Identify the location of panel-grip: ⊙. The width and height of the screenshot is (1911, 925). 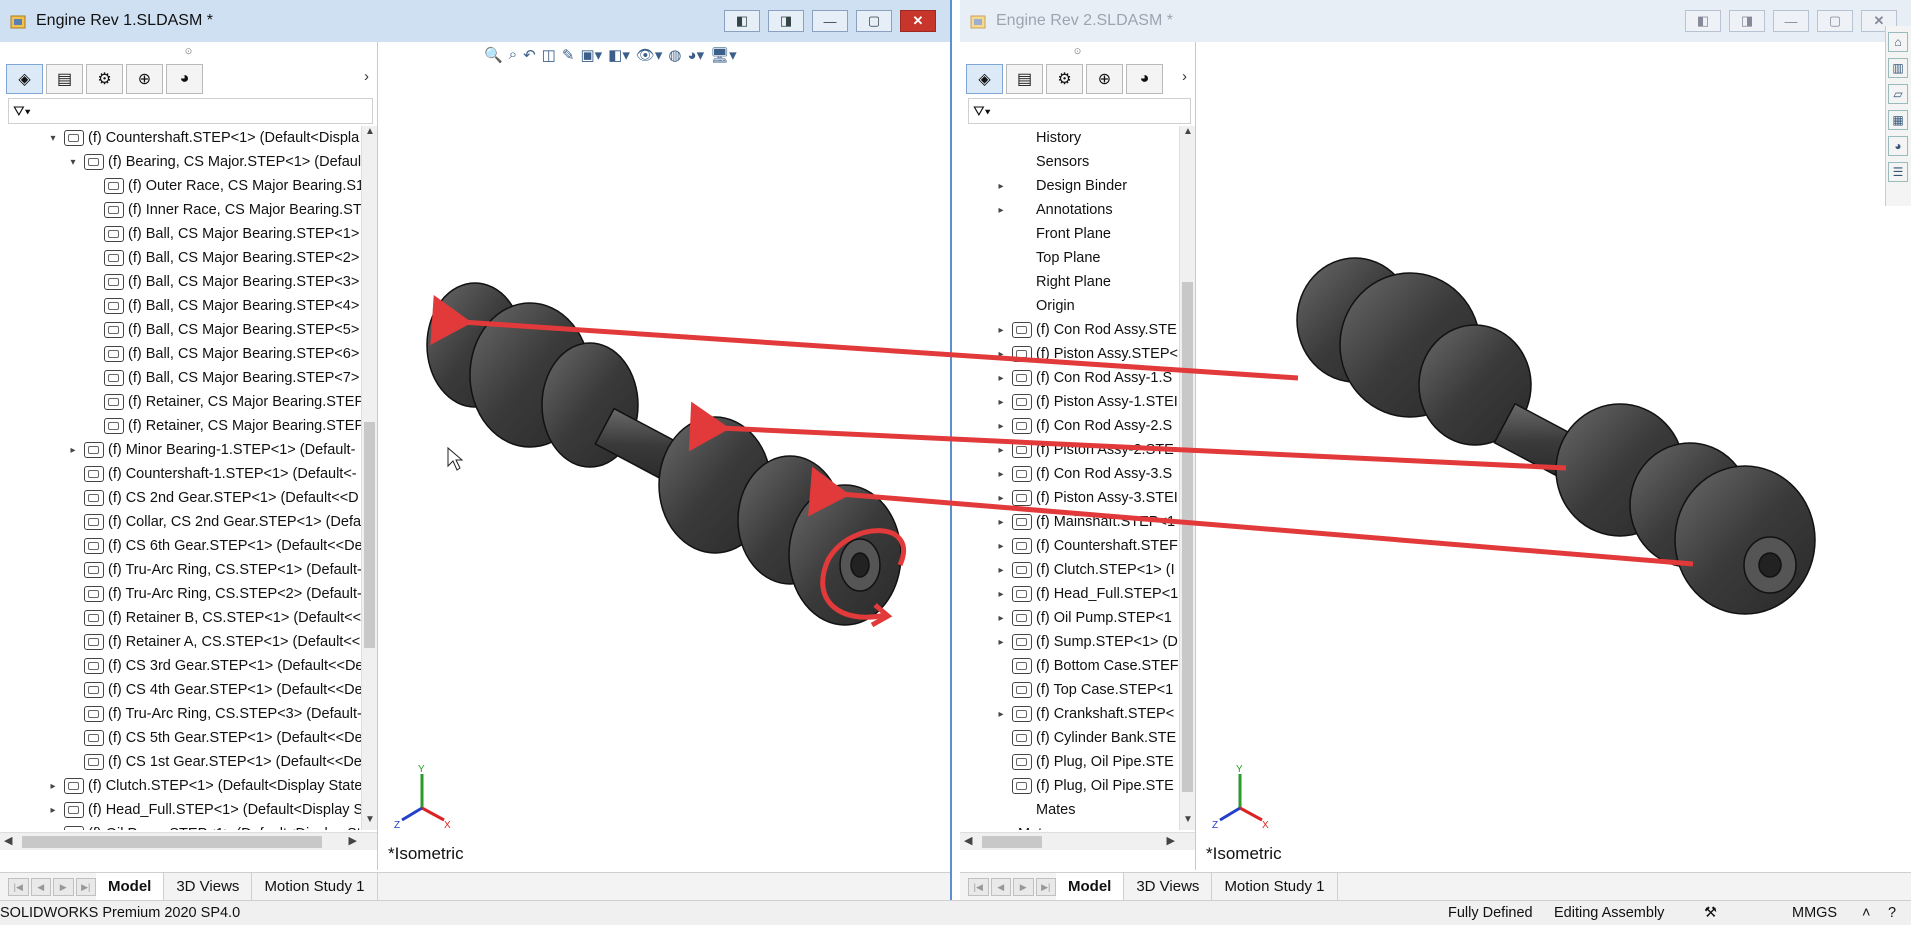
(1077, 54).